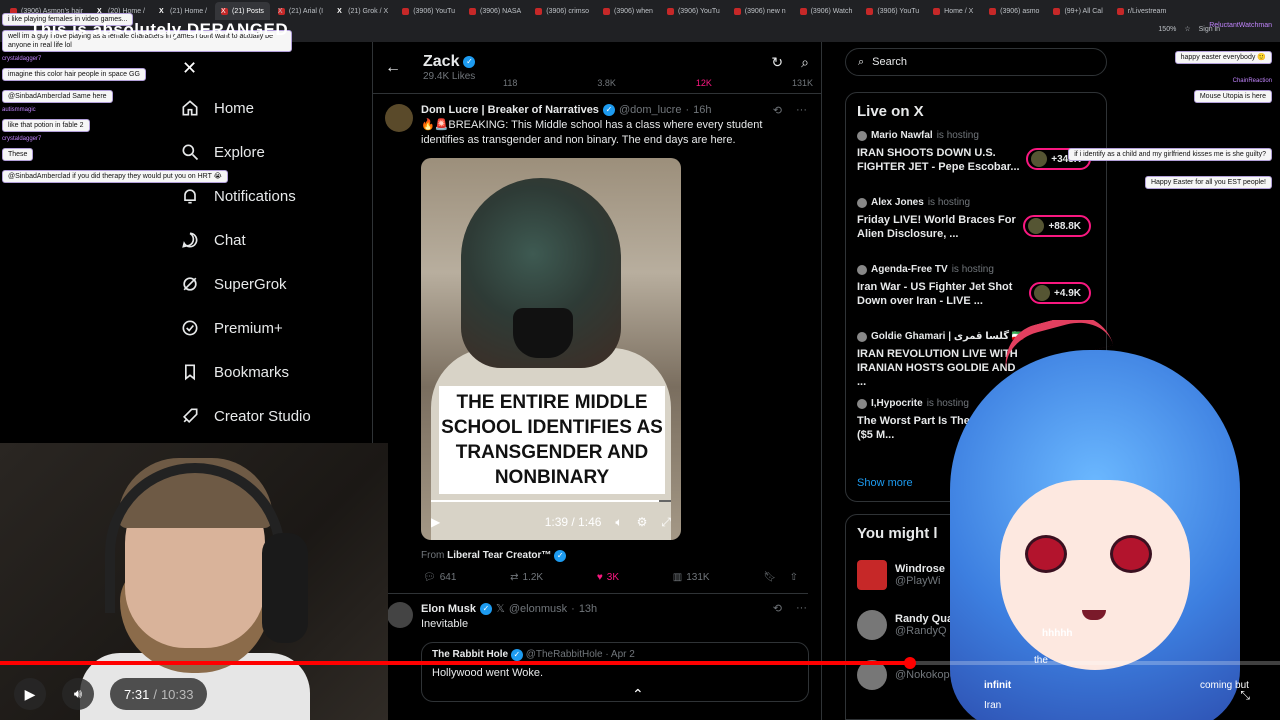  What do you see at coordinates (275, 328) in the screenshot?
I see `nav-item-premium: Premium+` at bounding box center [275, 328].